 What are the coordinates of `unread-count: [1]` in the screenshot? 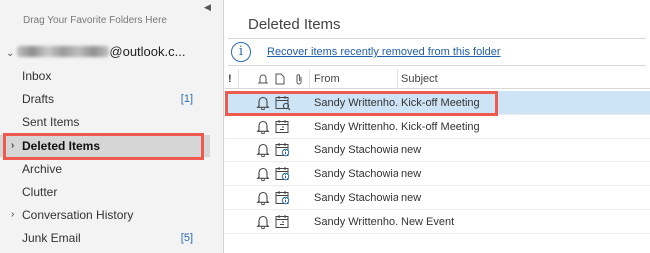 It's located at (186, 99).